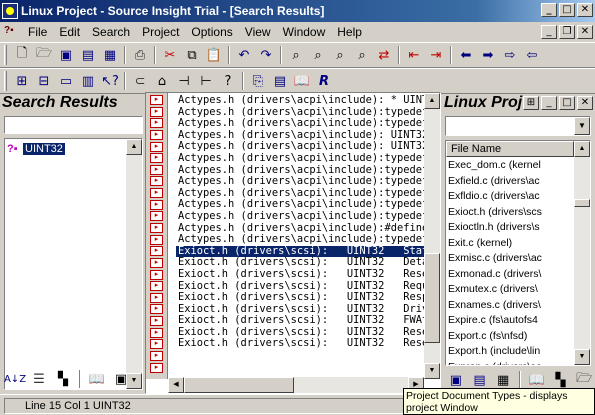  Describe the element at coordinates (511, 363) in the screenshot. I see `project-file-row: Exprep.c (drivers\ac` at that location.